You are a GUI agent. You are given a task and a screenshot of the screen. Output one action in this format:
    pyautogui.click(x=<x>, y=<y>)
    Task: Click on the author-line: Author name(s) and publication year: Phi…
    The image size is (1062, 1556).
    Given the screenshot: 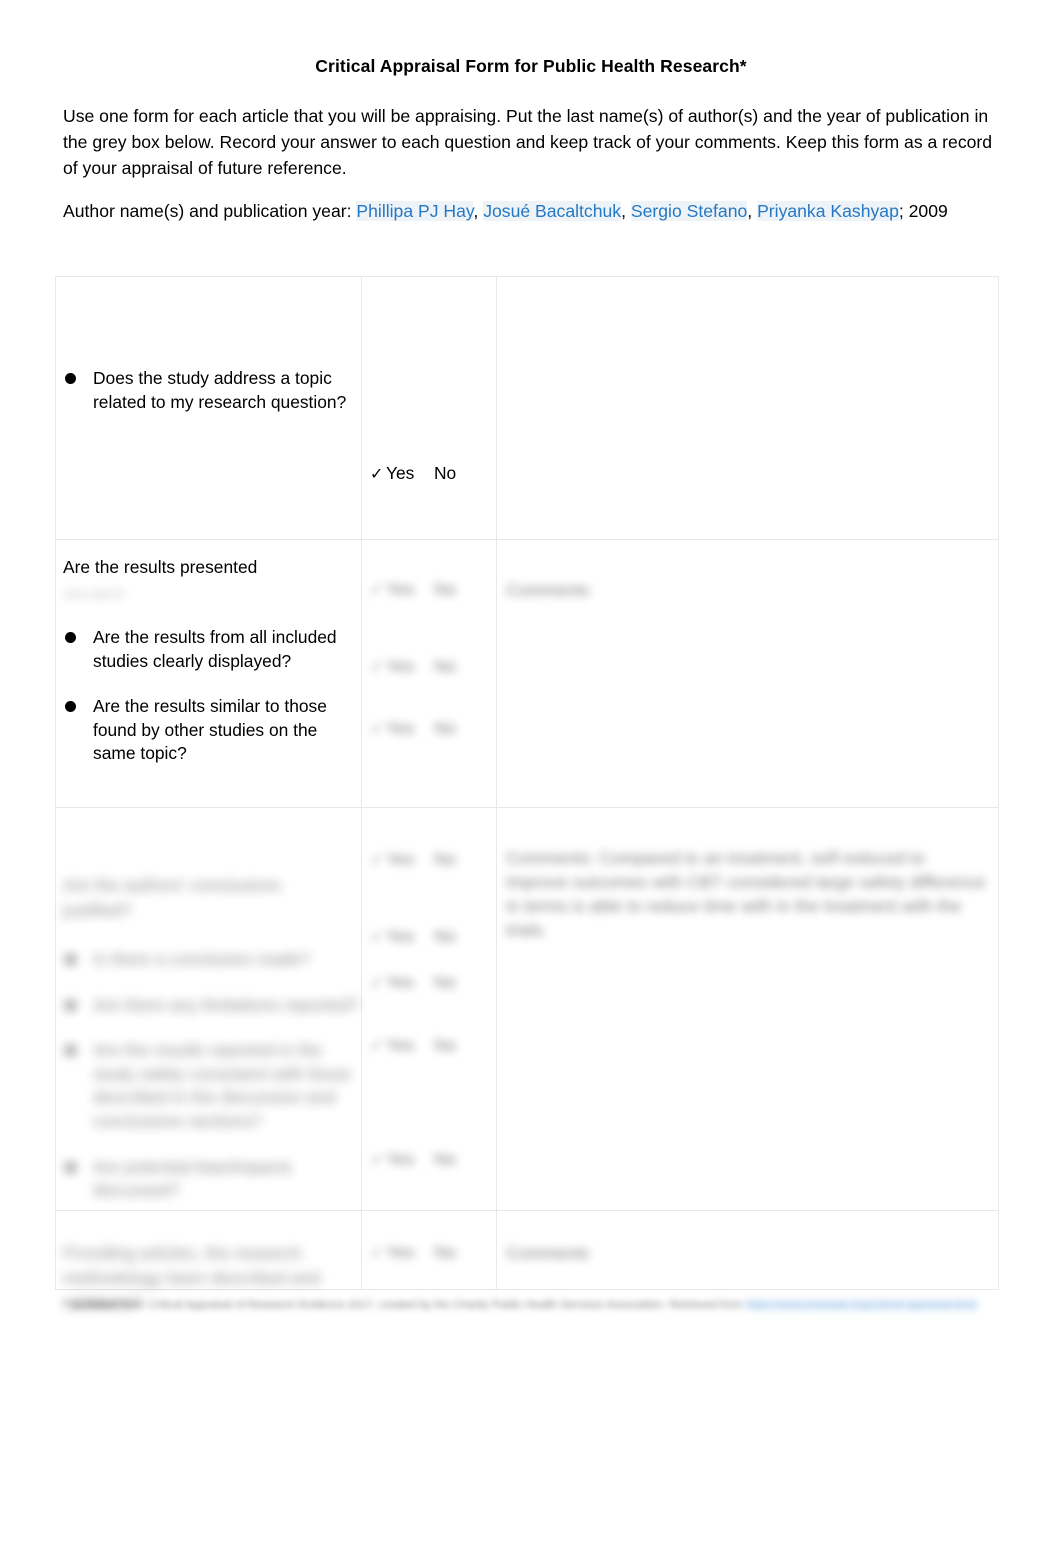 What is the action you would take?
    pyautogui.click(x=533, y=211)
    